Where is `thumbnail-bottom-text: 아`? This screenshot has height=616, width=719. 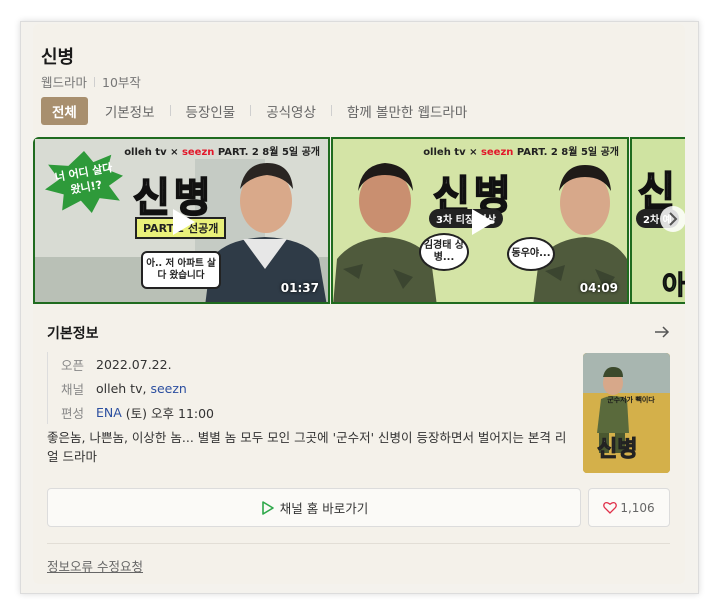 thumbnail-bottom-text: 아 is located at coordinates (673, 286).